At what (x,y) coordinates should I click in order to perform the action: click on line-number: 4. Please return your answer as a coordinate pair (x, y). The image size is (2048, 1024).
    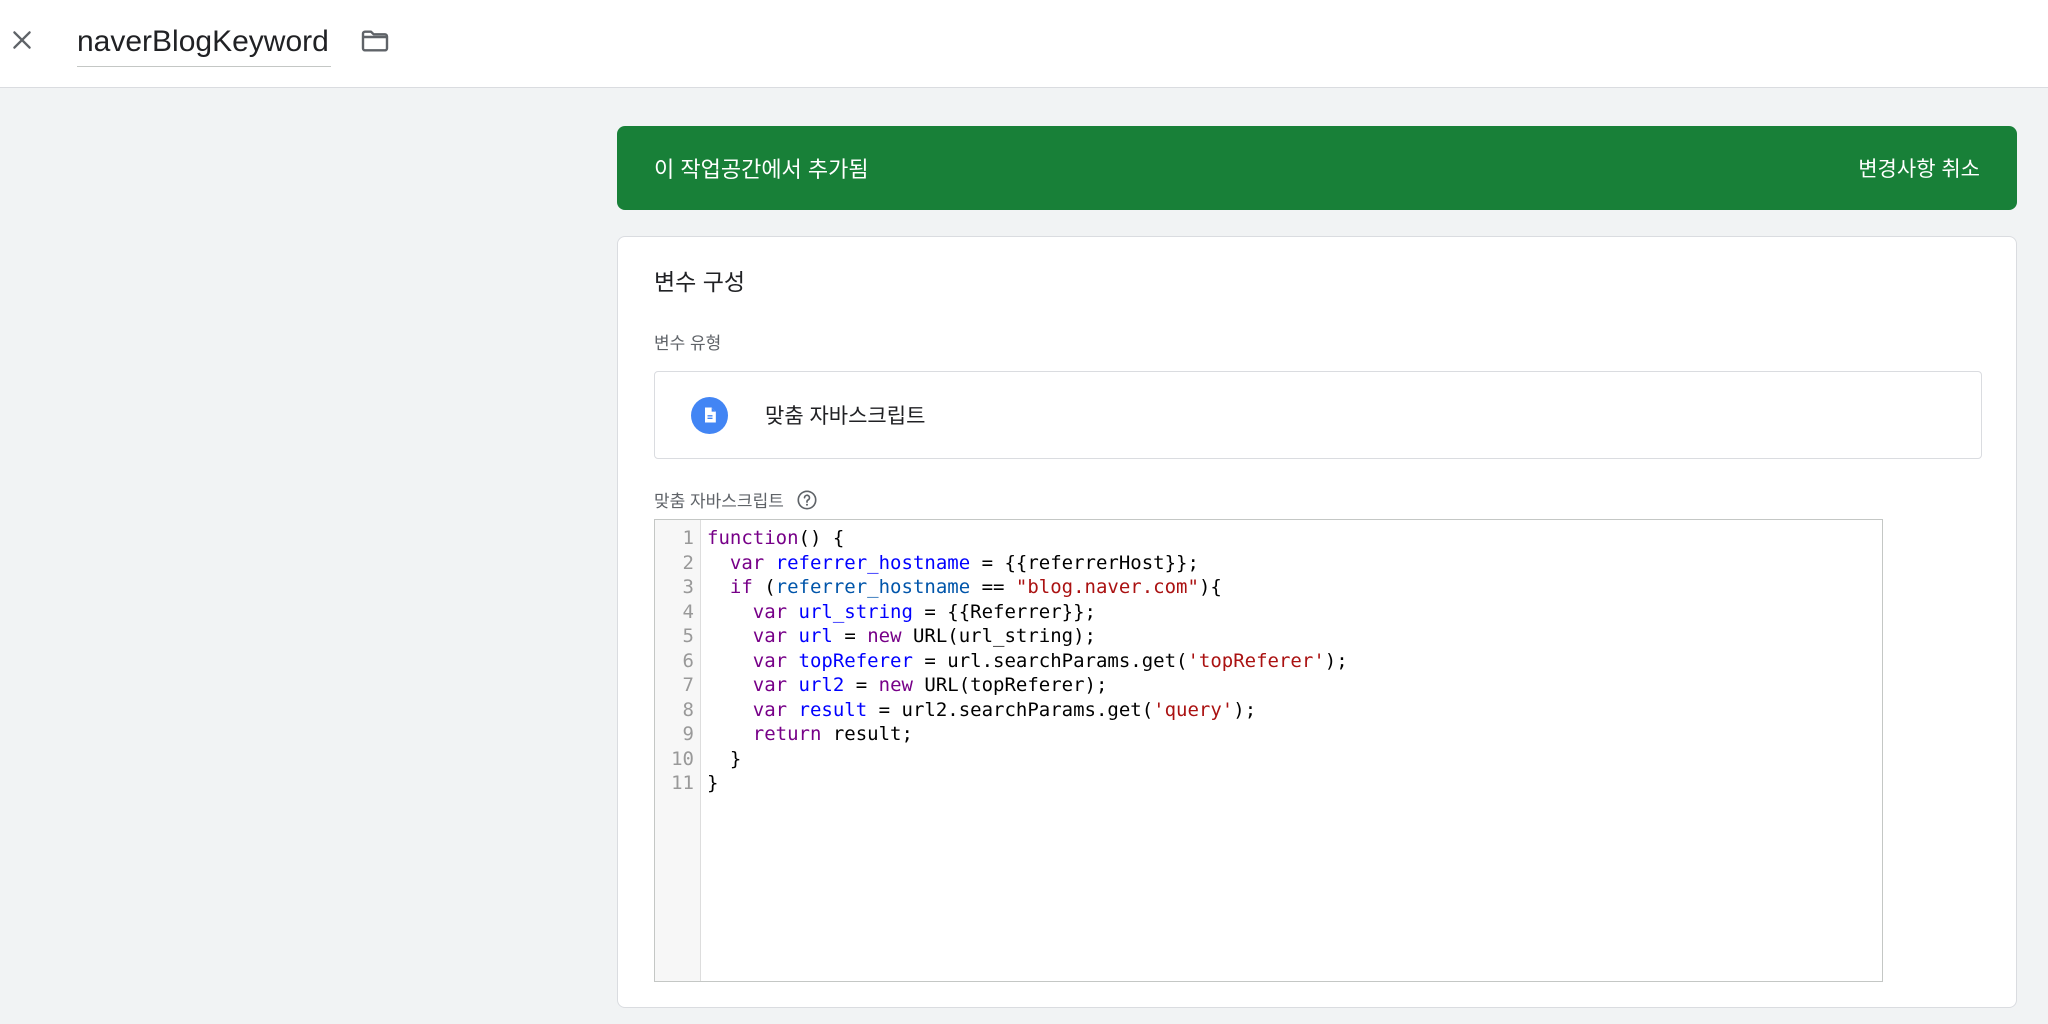
    Looking at the image, I should click on (688, 611).